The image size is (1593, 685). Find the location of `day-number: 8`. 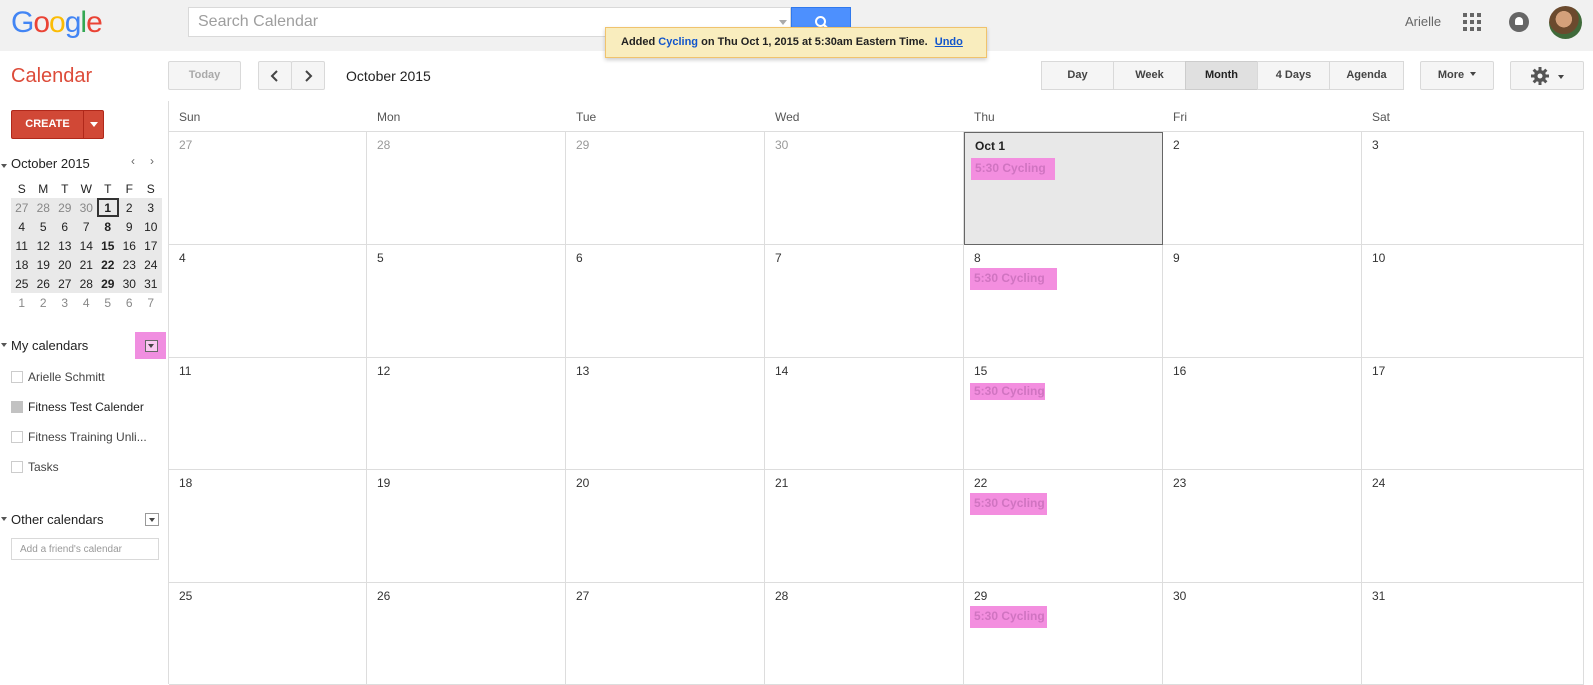

day-number: 8 is located at coordinates (977, 258).